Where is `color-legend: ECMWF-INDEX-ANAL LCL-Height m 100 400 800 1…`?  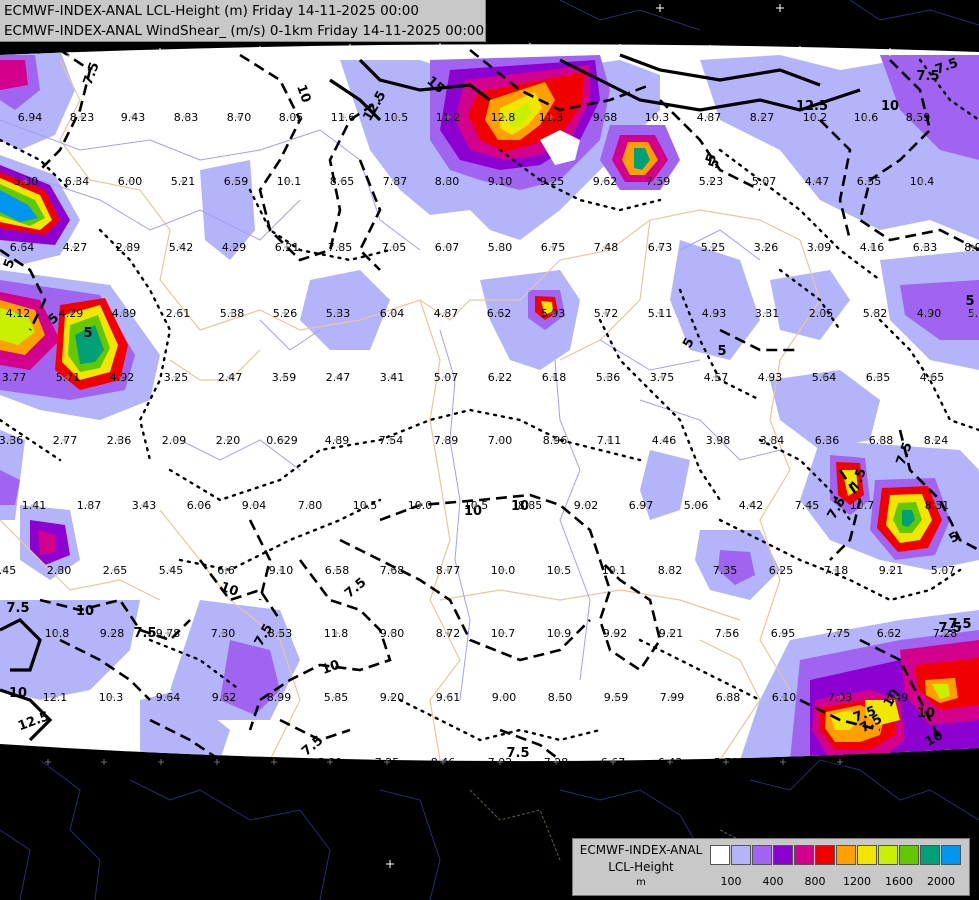 color-legend: ECMWF-INDEX-ANAL LCL-Height m 100 400 800 1… is located at coordinates (771, 867).